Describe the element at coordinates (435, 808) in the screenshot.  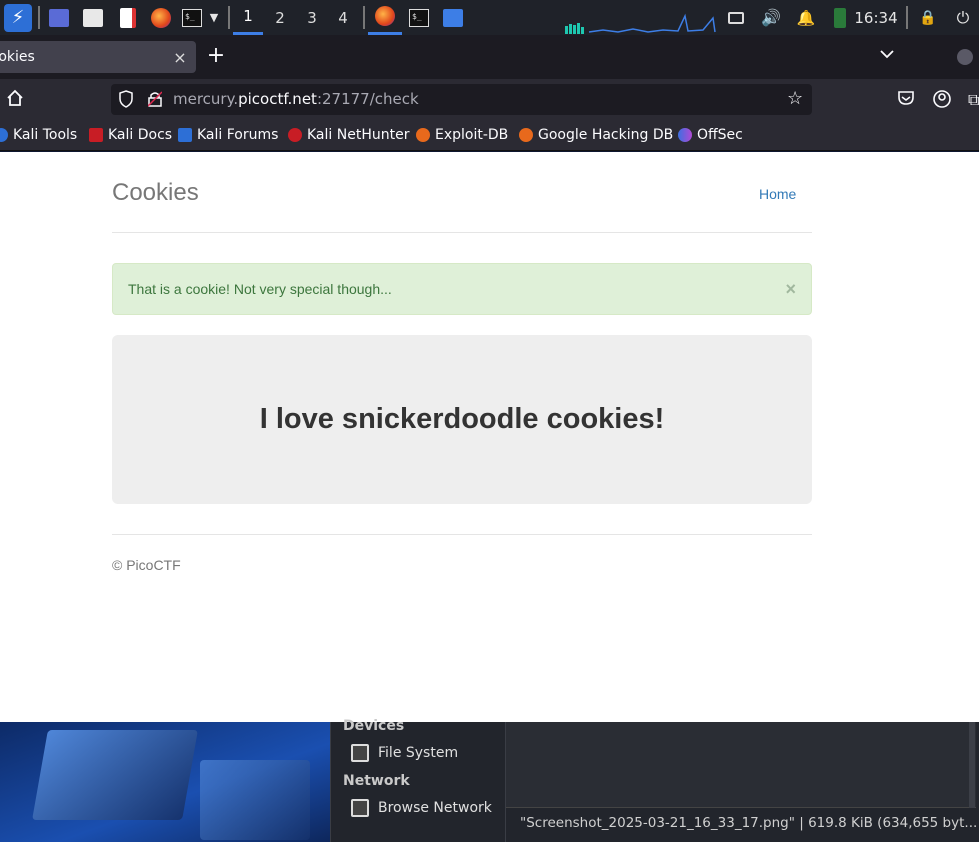
I see `sidebar-item-label: Browse Network` at that location.